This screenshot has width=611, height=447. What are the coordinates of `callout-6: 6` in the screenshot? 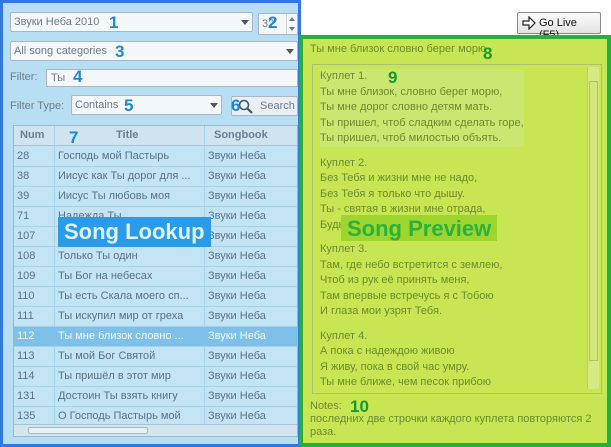 It's located at (236, 105).